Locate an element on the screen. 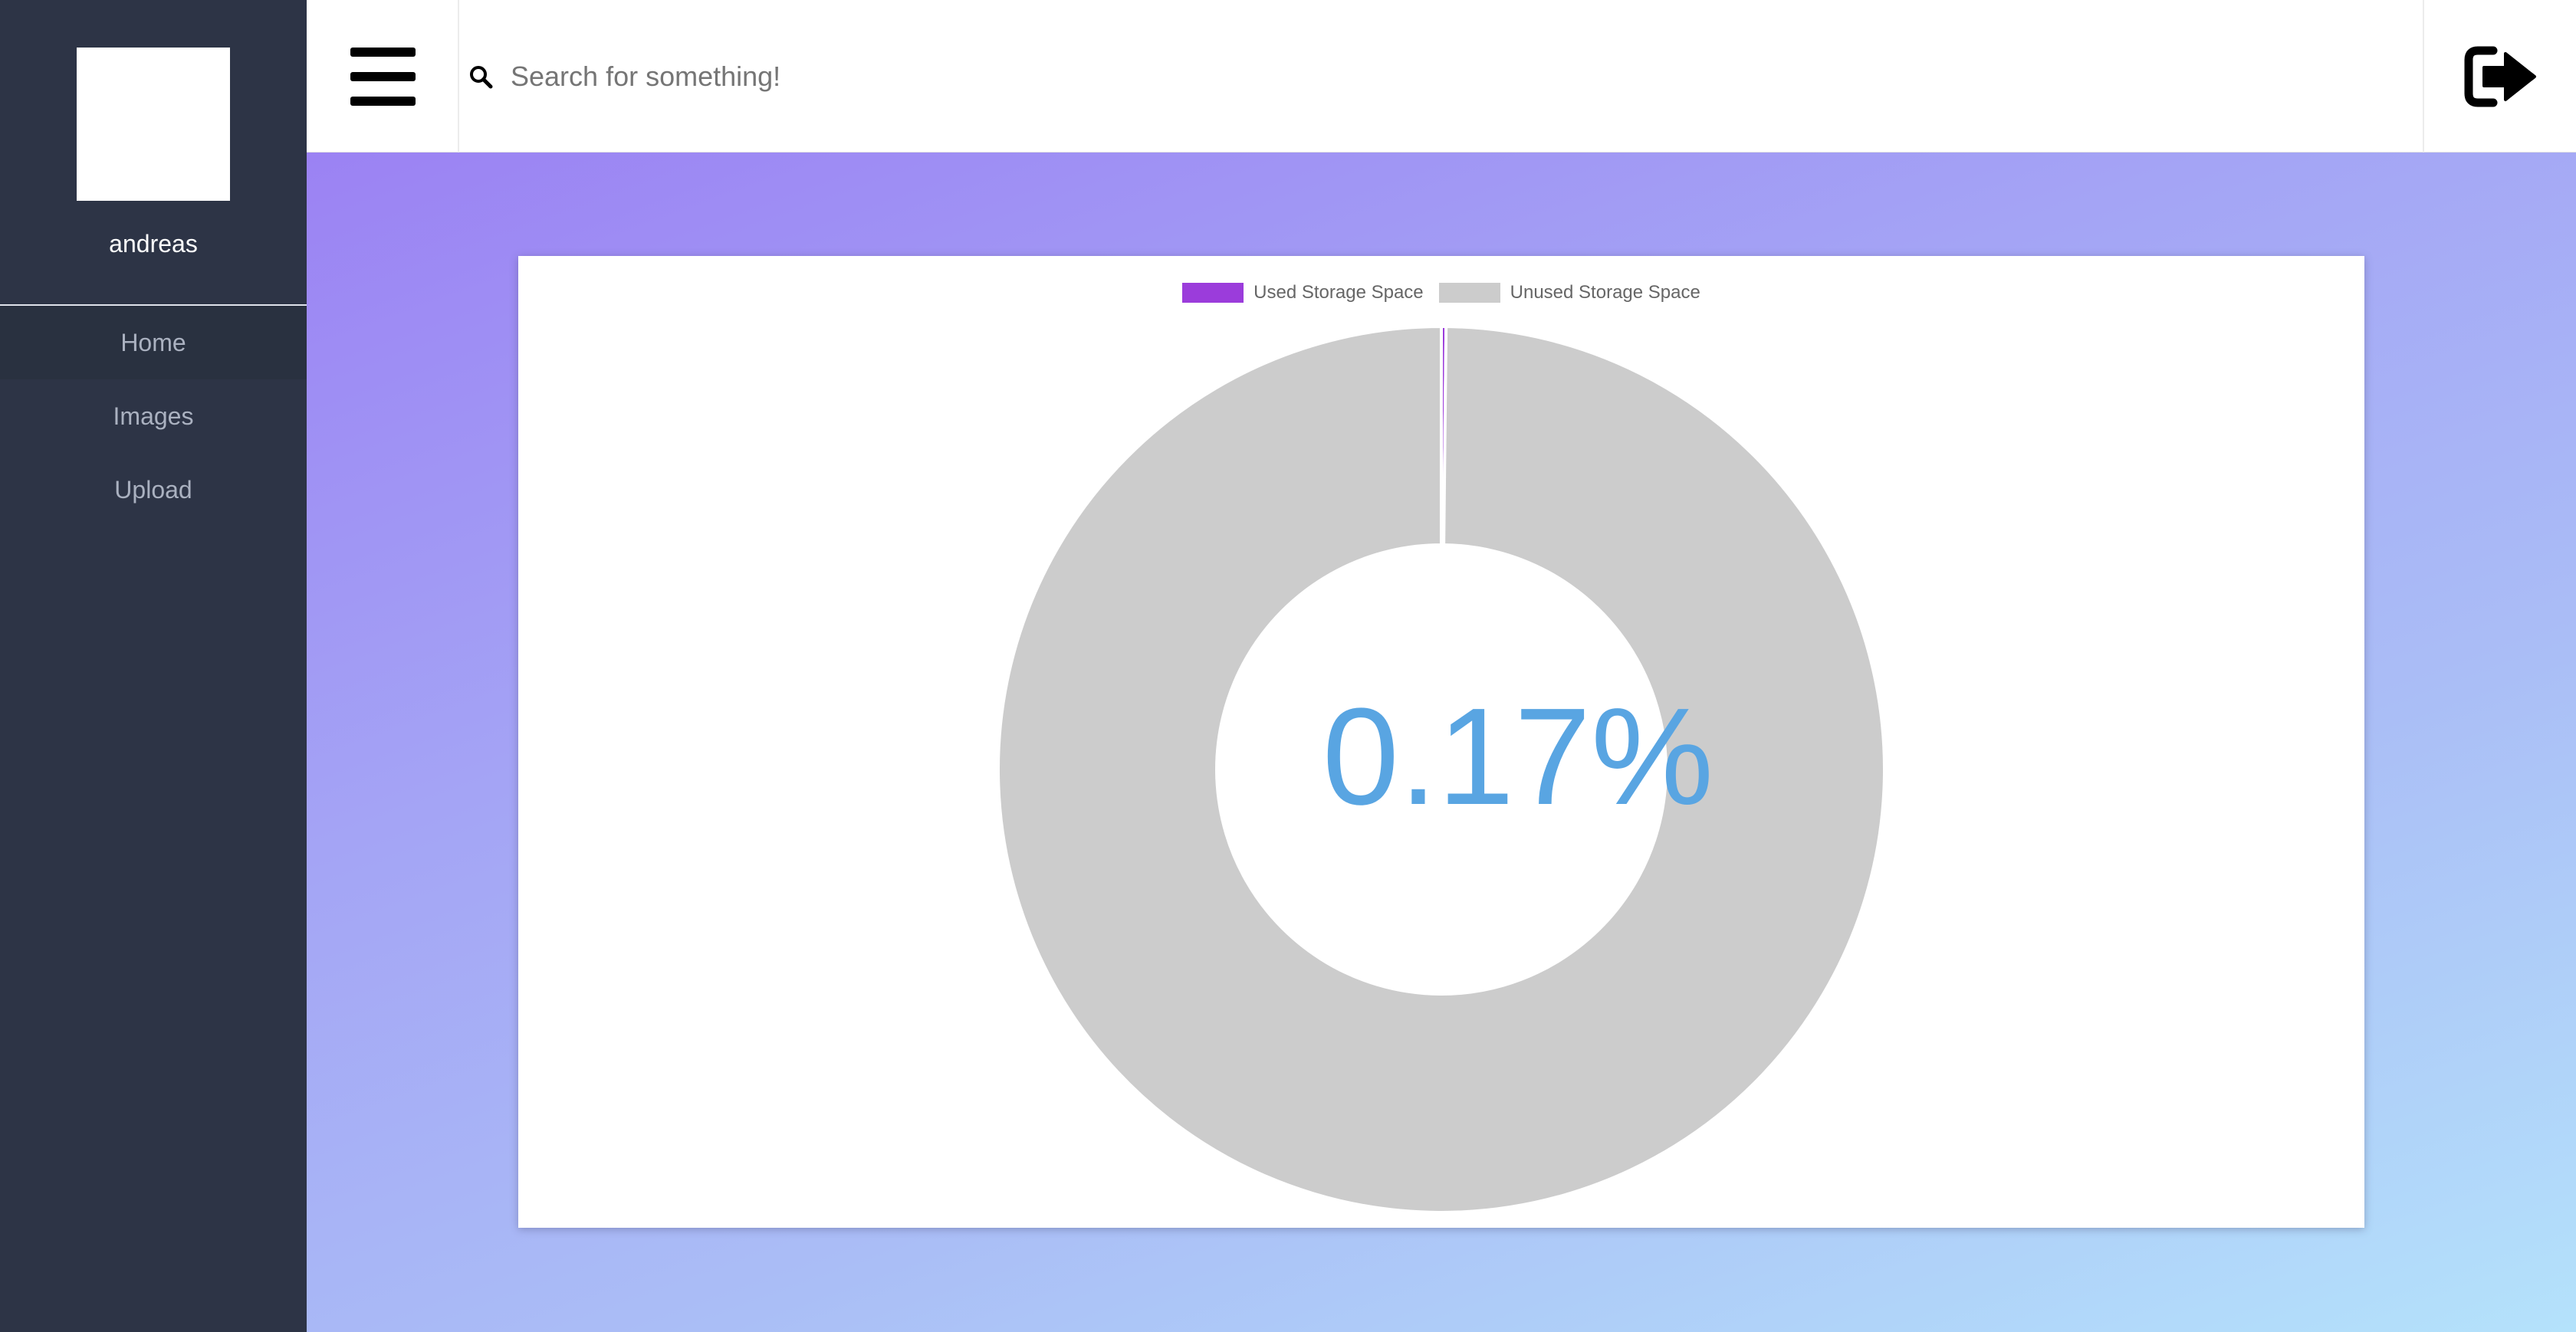 The image size is (2576, 1332). sidebar: andreas Home Images Upload is located at coordinates (154, 666).